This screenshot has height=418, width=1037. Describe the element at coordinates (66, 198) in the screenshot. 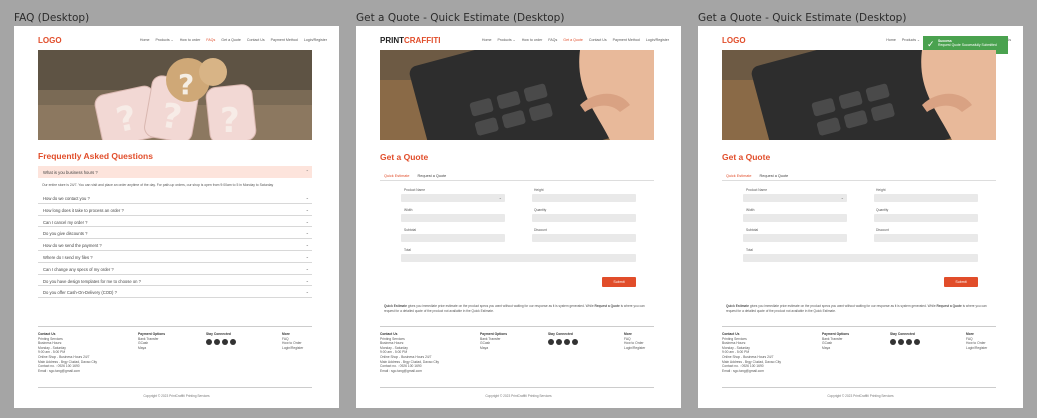

I see `faq-question: How do we contact you ?` at that location.